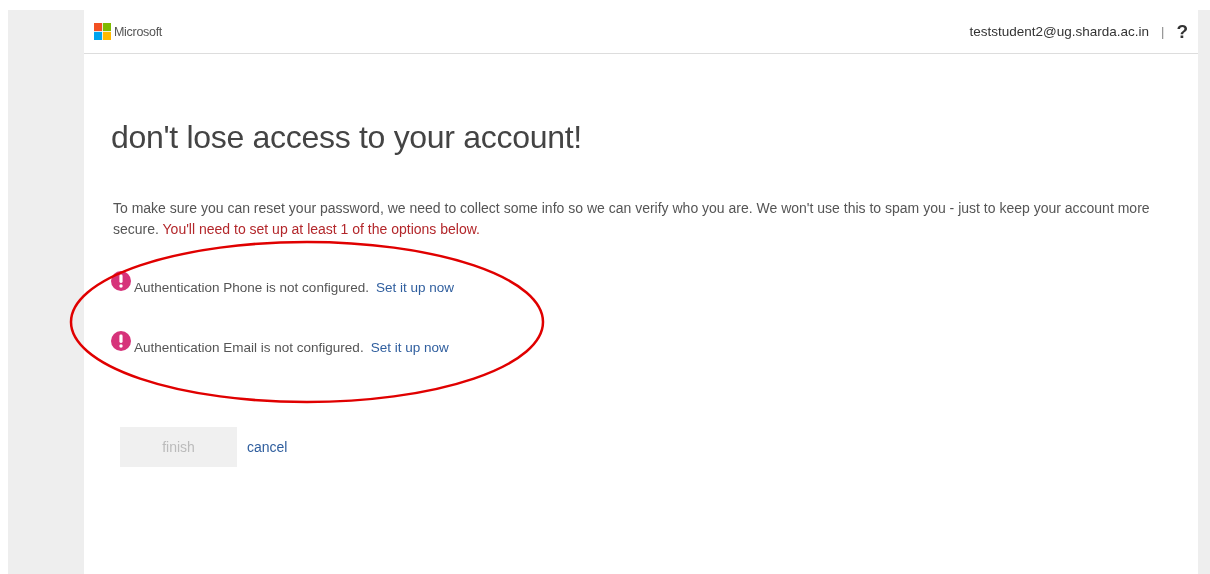  I want to click on cancel-link: cancel, so click(267, 447).